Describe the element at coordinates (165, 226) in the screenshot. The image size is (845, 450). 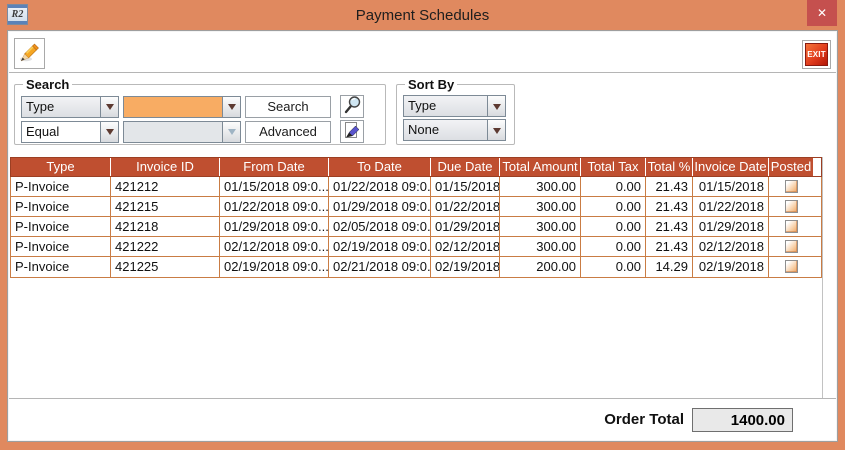
I see `cell-invoice-id: 421218` at that location.